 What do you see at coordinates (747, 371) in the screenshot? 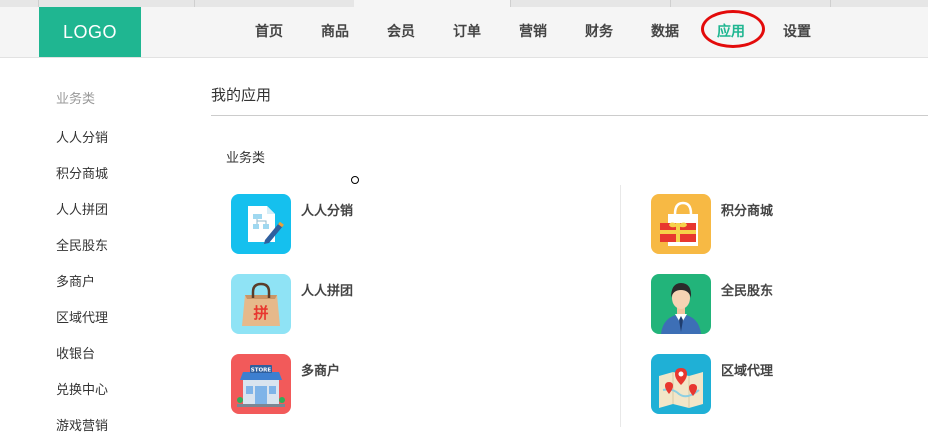
I see `app-name-regional-agent: 区域代理` at bounding box center [747, 371].